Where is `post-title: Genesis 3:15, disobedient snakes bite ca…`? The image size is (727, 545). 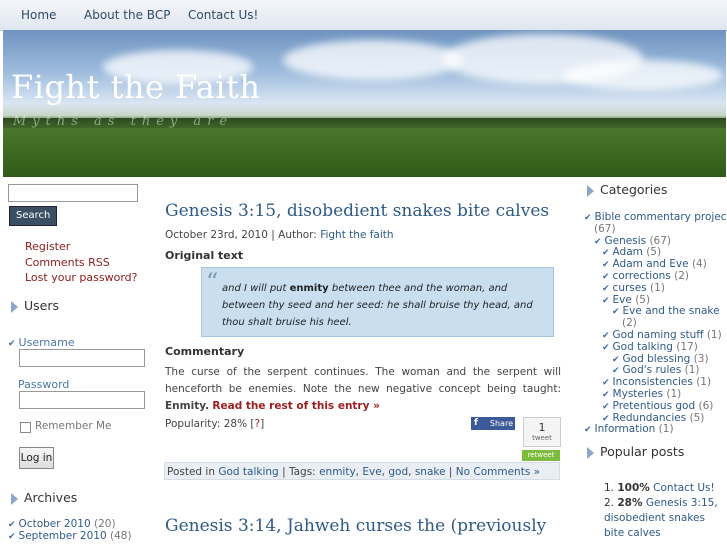 post-title: Genesis 3:15, disobedient snakes bite ca… is located at coordinates (357, 211).